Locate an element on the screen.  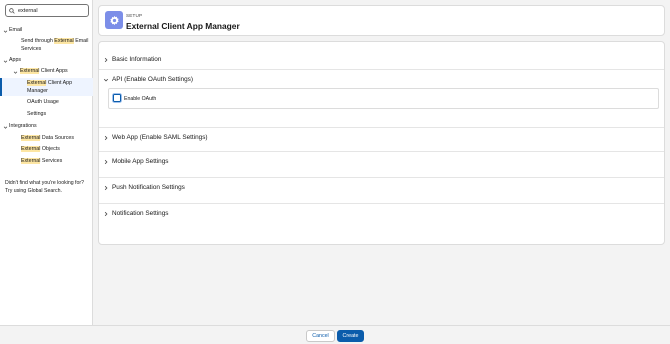
form-footer: Cancel Create is located at coordinates (335, 334).